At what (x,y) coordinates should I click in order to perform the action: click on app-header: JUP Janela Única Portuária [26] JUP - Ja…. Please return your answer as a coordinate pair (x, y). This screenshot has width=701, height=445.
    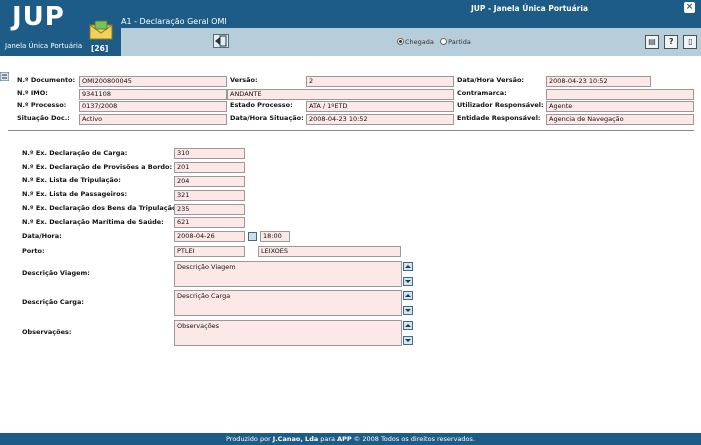
    Looking at the image, I should click on (350, 28).